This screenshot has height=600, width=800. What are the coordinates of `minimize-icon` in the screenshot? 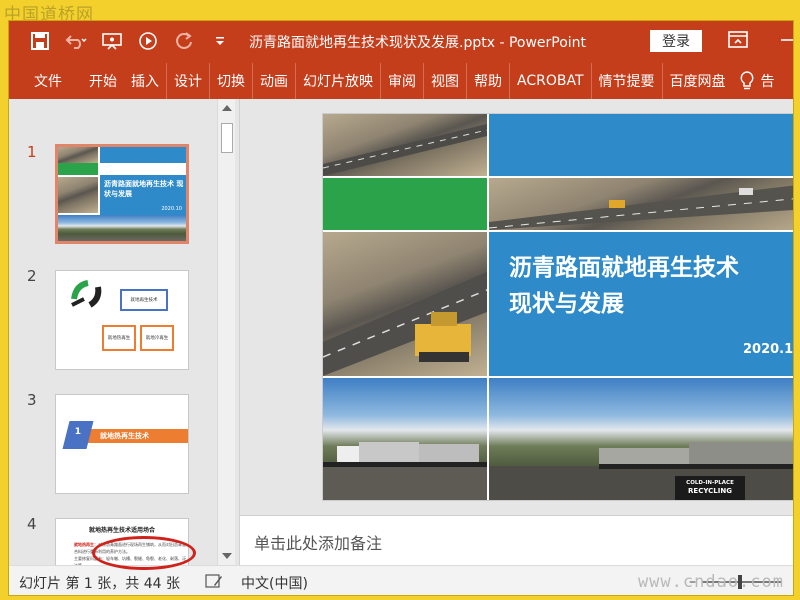 It's located at (785, 41).